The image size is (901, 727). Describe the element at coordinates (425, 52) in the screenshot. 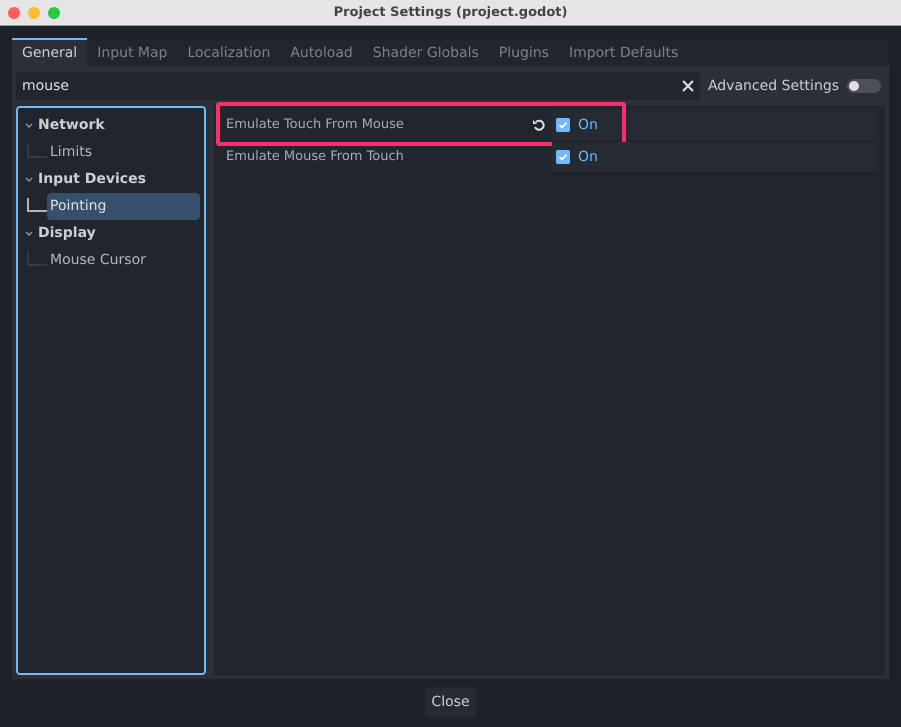

I see `tab: Shader Globals` at that location.